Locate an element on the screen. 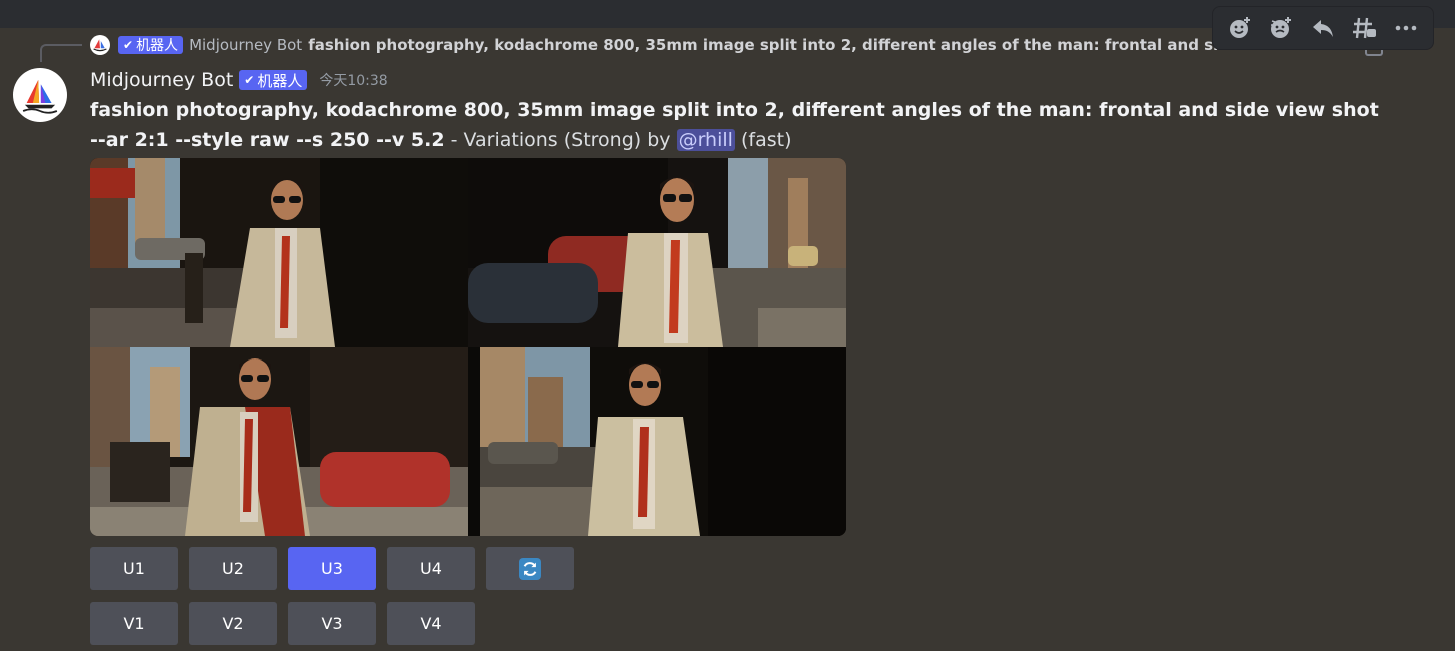 Image resolution: width=1455 pixels, height=651 pixels. message-header: Midjourney Bot ✔ 机器人 今天10:38 is located at coordinates (239, 80).